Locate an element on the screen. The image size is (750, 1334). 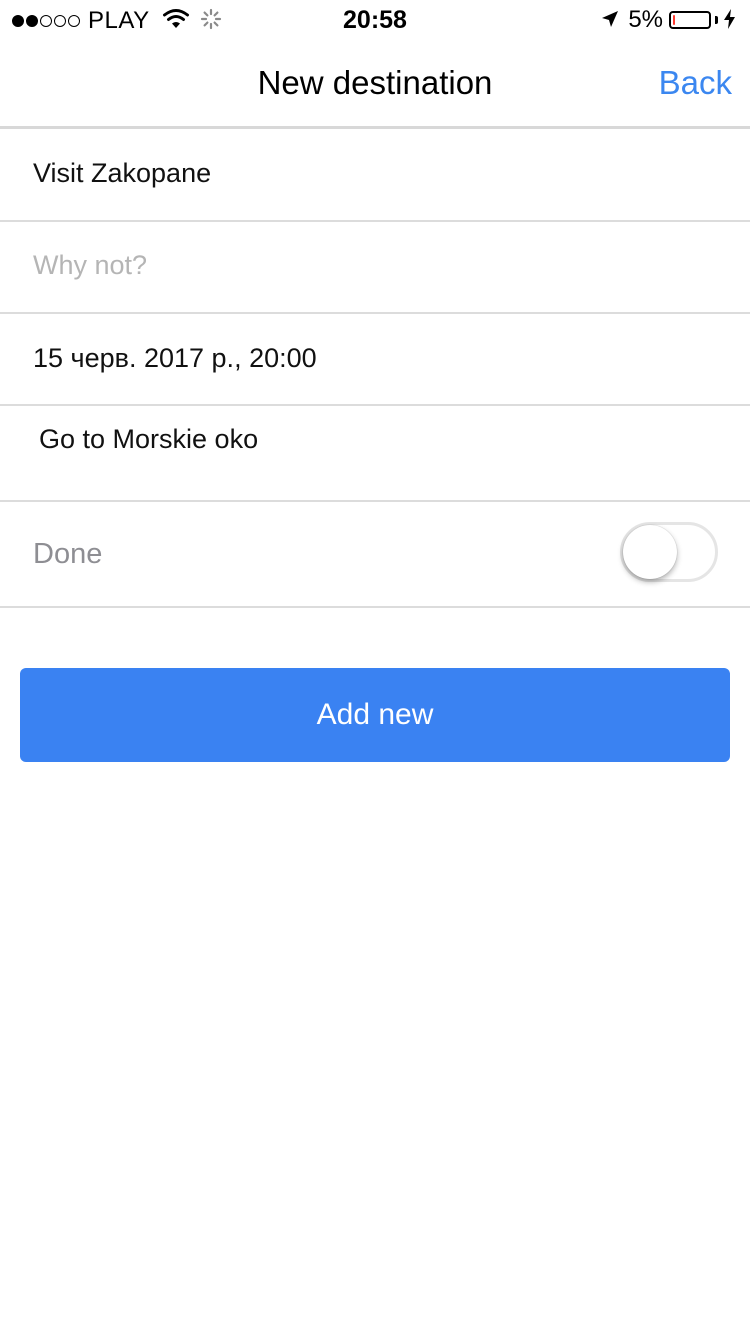
title-field: Visit Zakopane is located at coordinates (122, 173).